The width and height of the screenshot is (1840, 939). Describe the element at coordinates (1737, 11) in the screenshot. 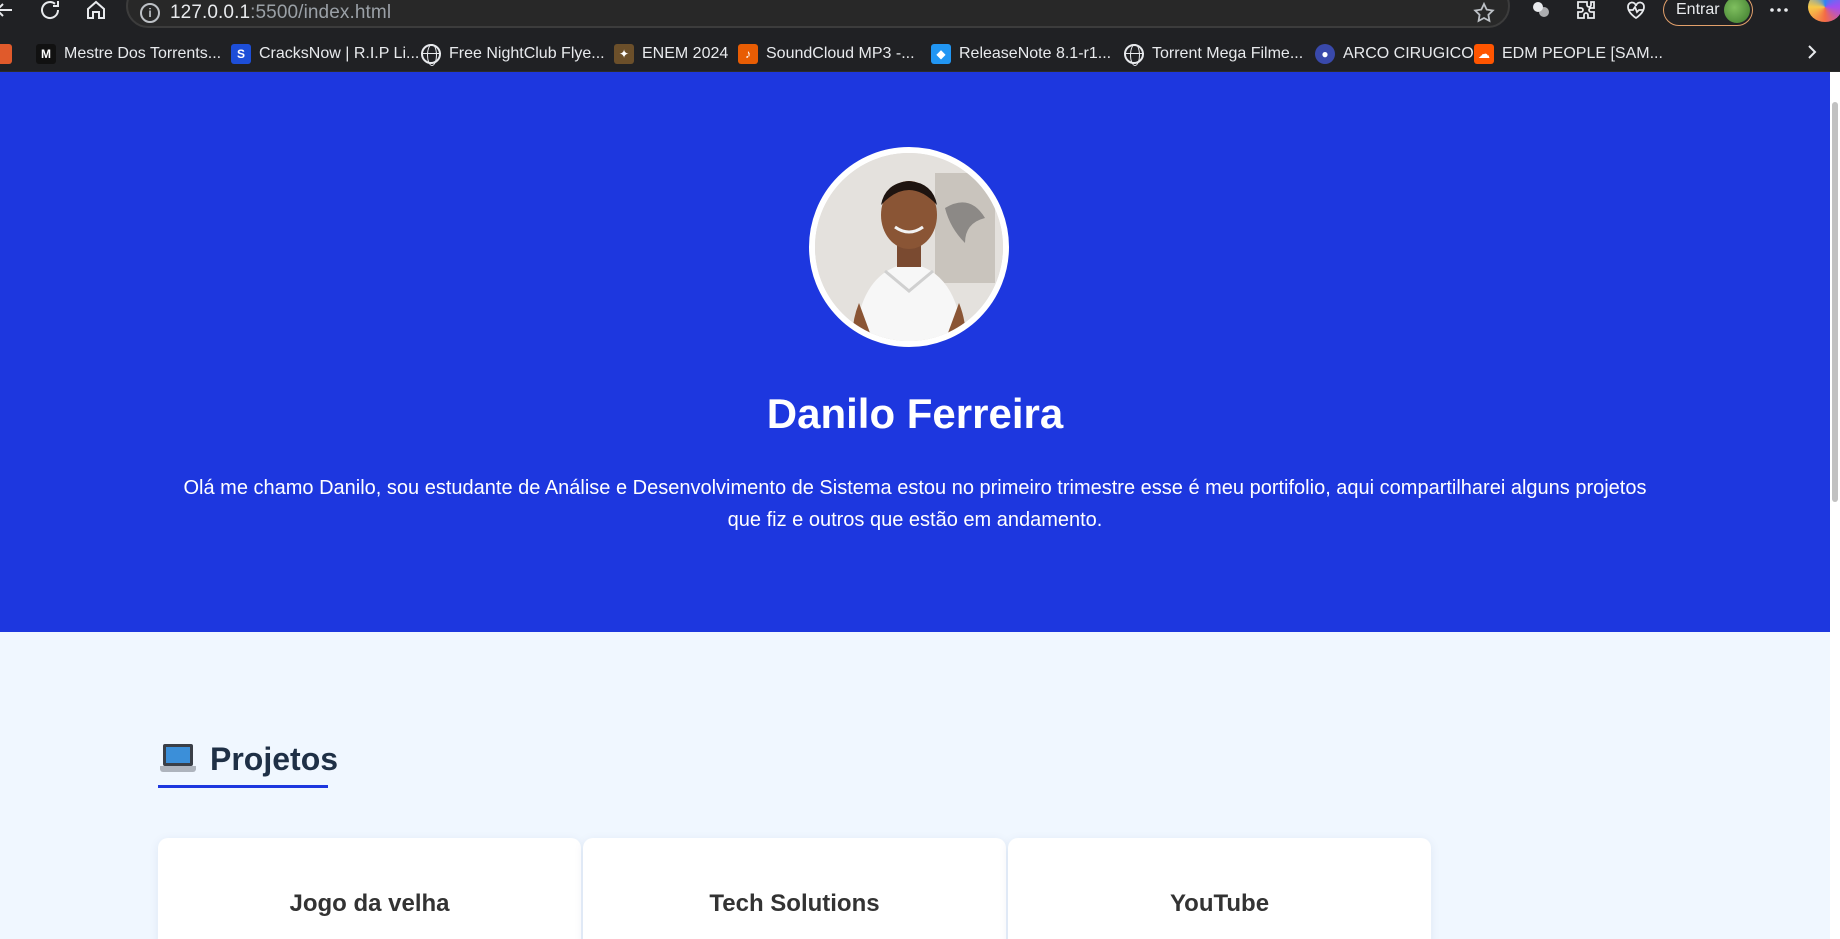

I see `profile-avatar-icon` at that location.